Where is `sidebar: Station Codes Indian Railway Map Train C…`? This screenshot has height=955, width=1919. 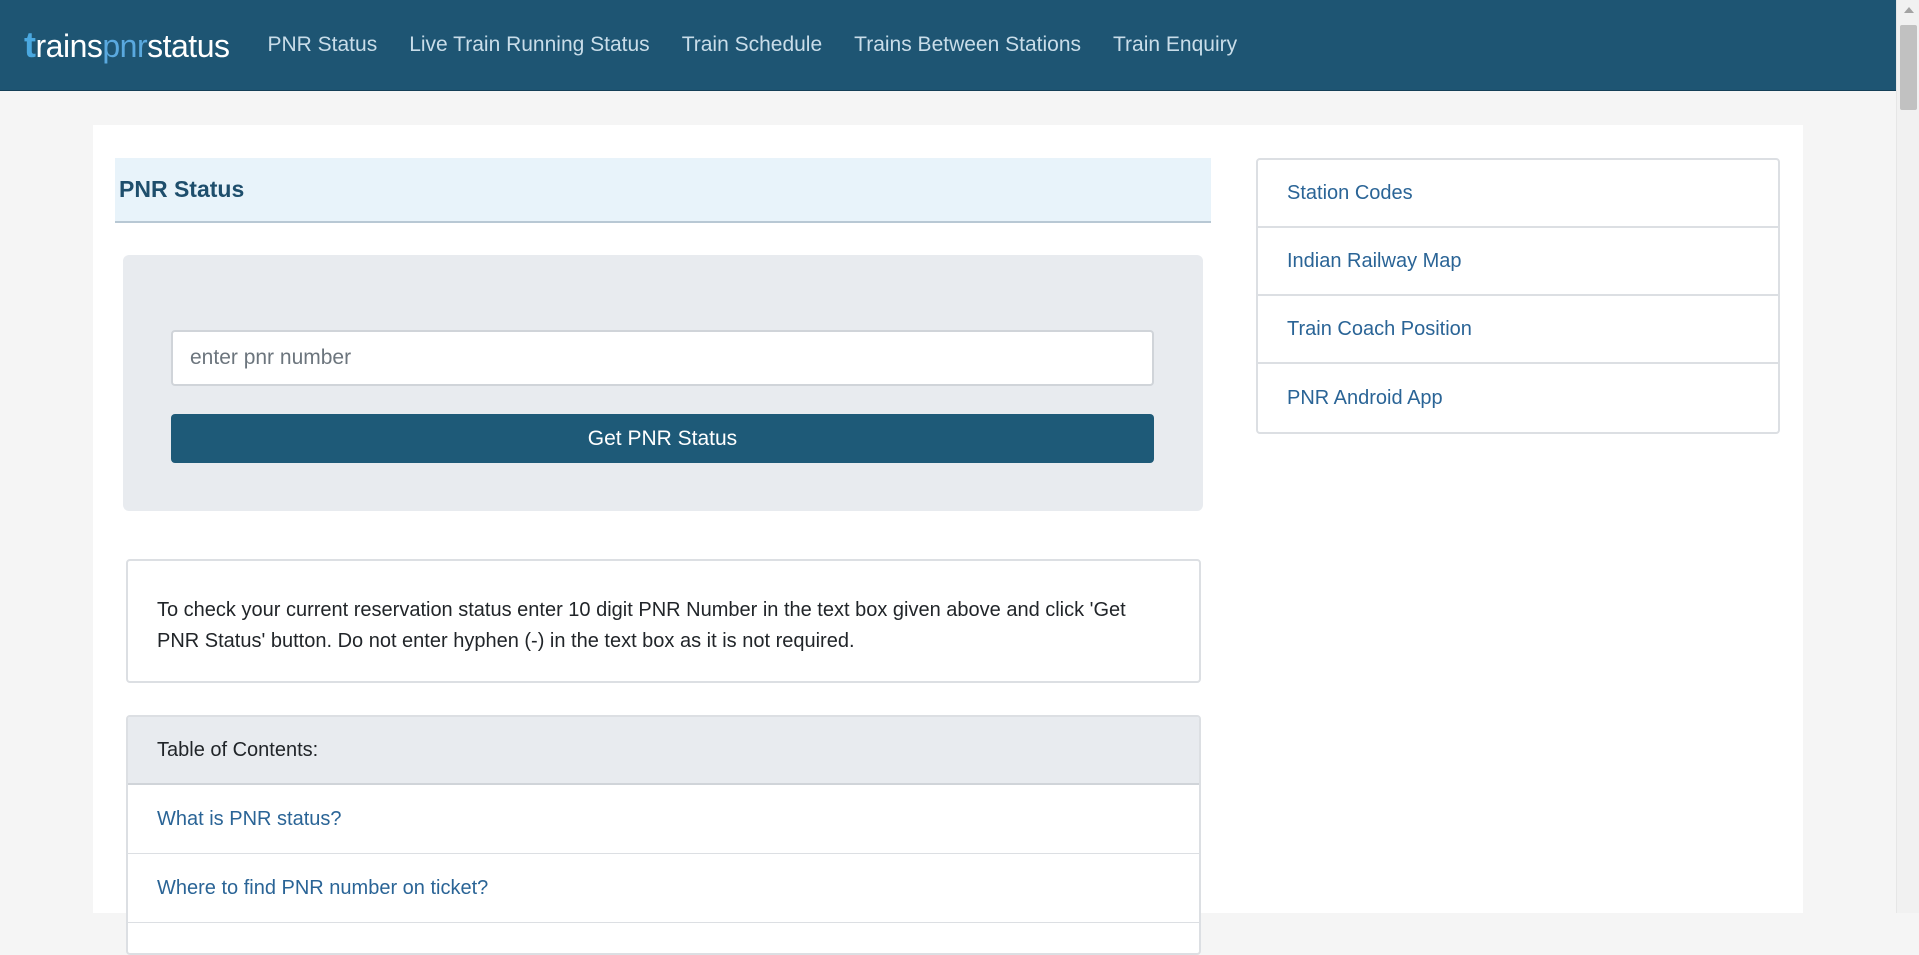
sidebar: Station Codes Indian Railway Map Train C… is located at coordinates (1518, 296).